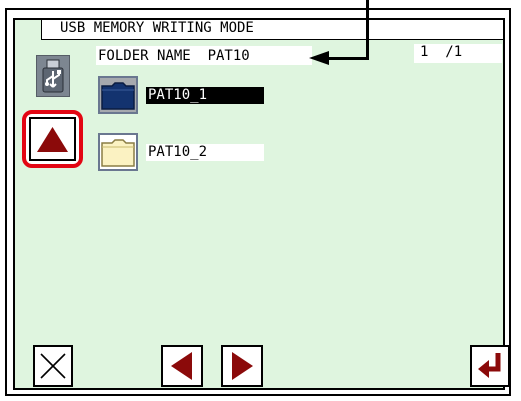 Image resolution: width=521 pixels, height=401 pixels. What do you see at coordinates (458, 52) in the screenshot?
I see `page-total: 1` at bounding box center [458, 52].